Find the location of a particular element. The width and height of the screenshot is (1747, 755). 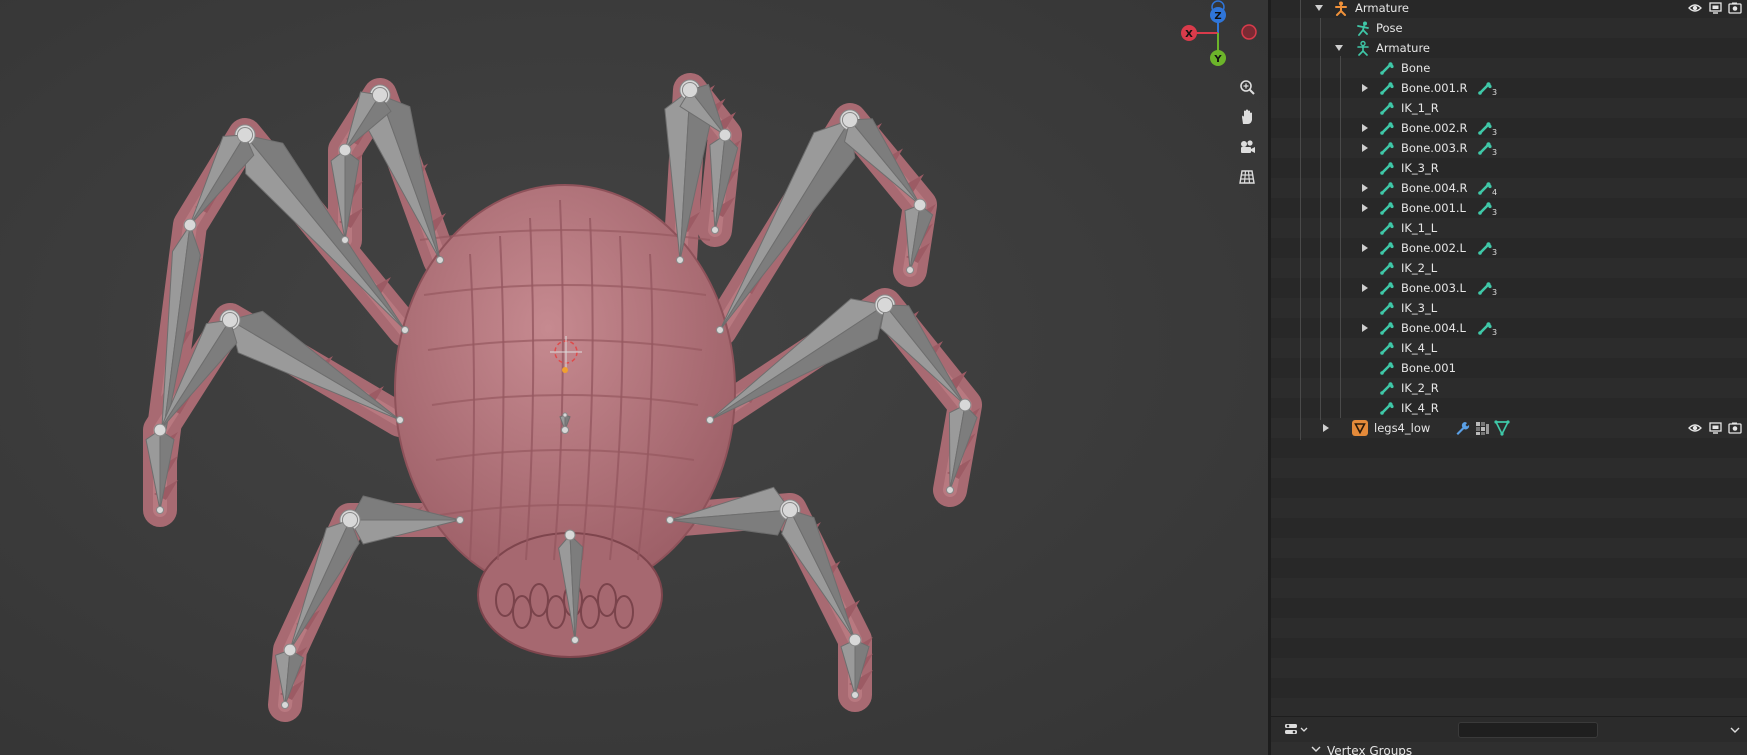

mesh-data-icon is located at coordinates (1502, 428).